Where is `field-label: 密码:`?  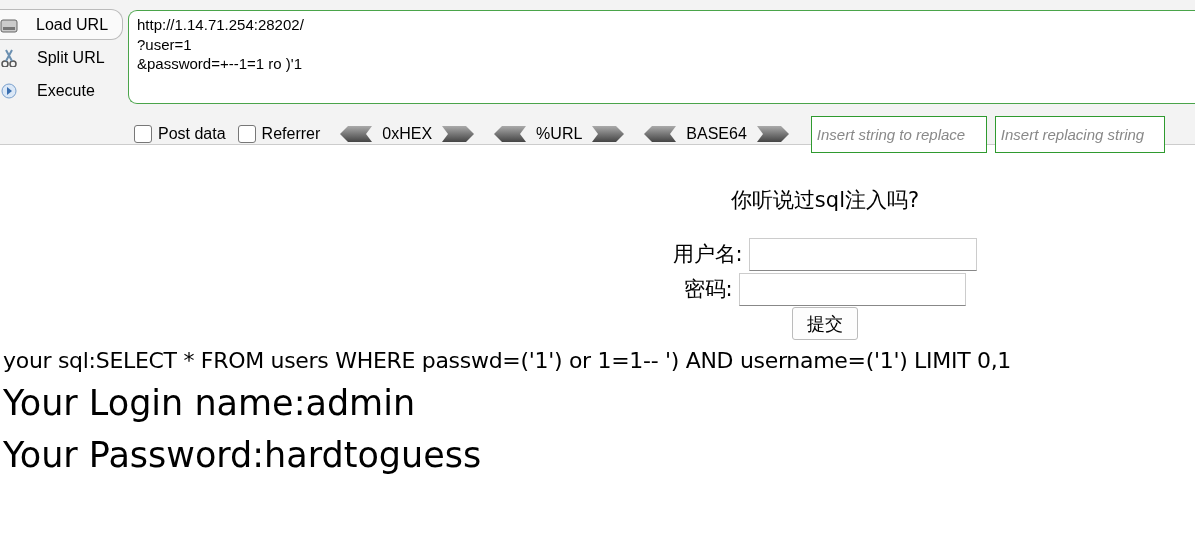
field-label: 密码: is located at coordinates (708, 288).